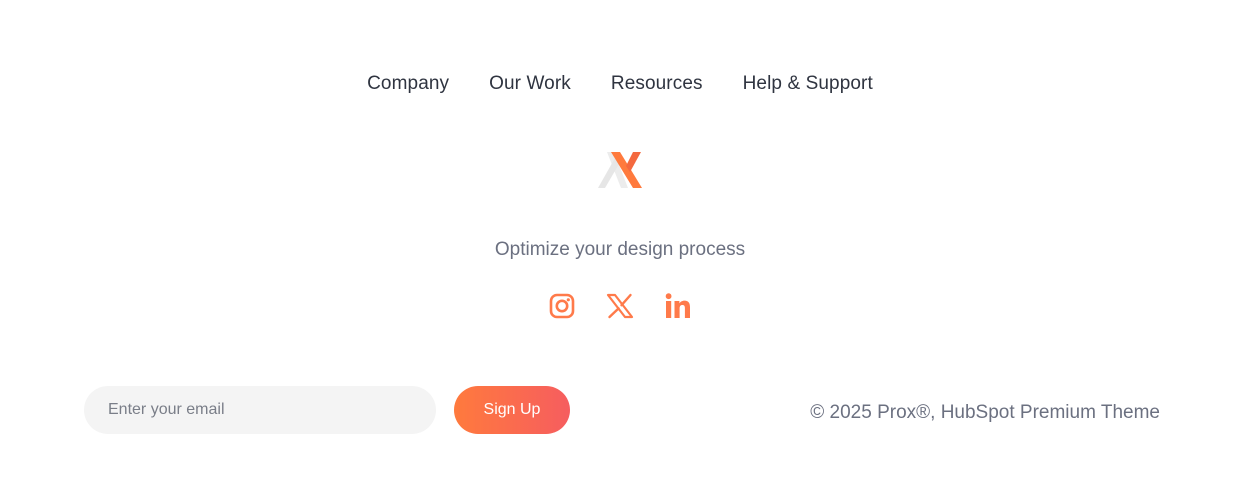 The width and height of the screenshot is (1240, 480). I want to click on x-twitter-icon, so click(620, 306).